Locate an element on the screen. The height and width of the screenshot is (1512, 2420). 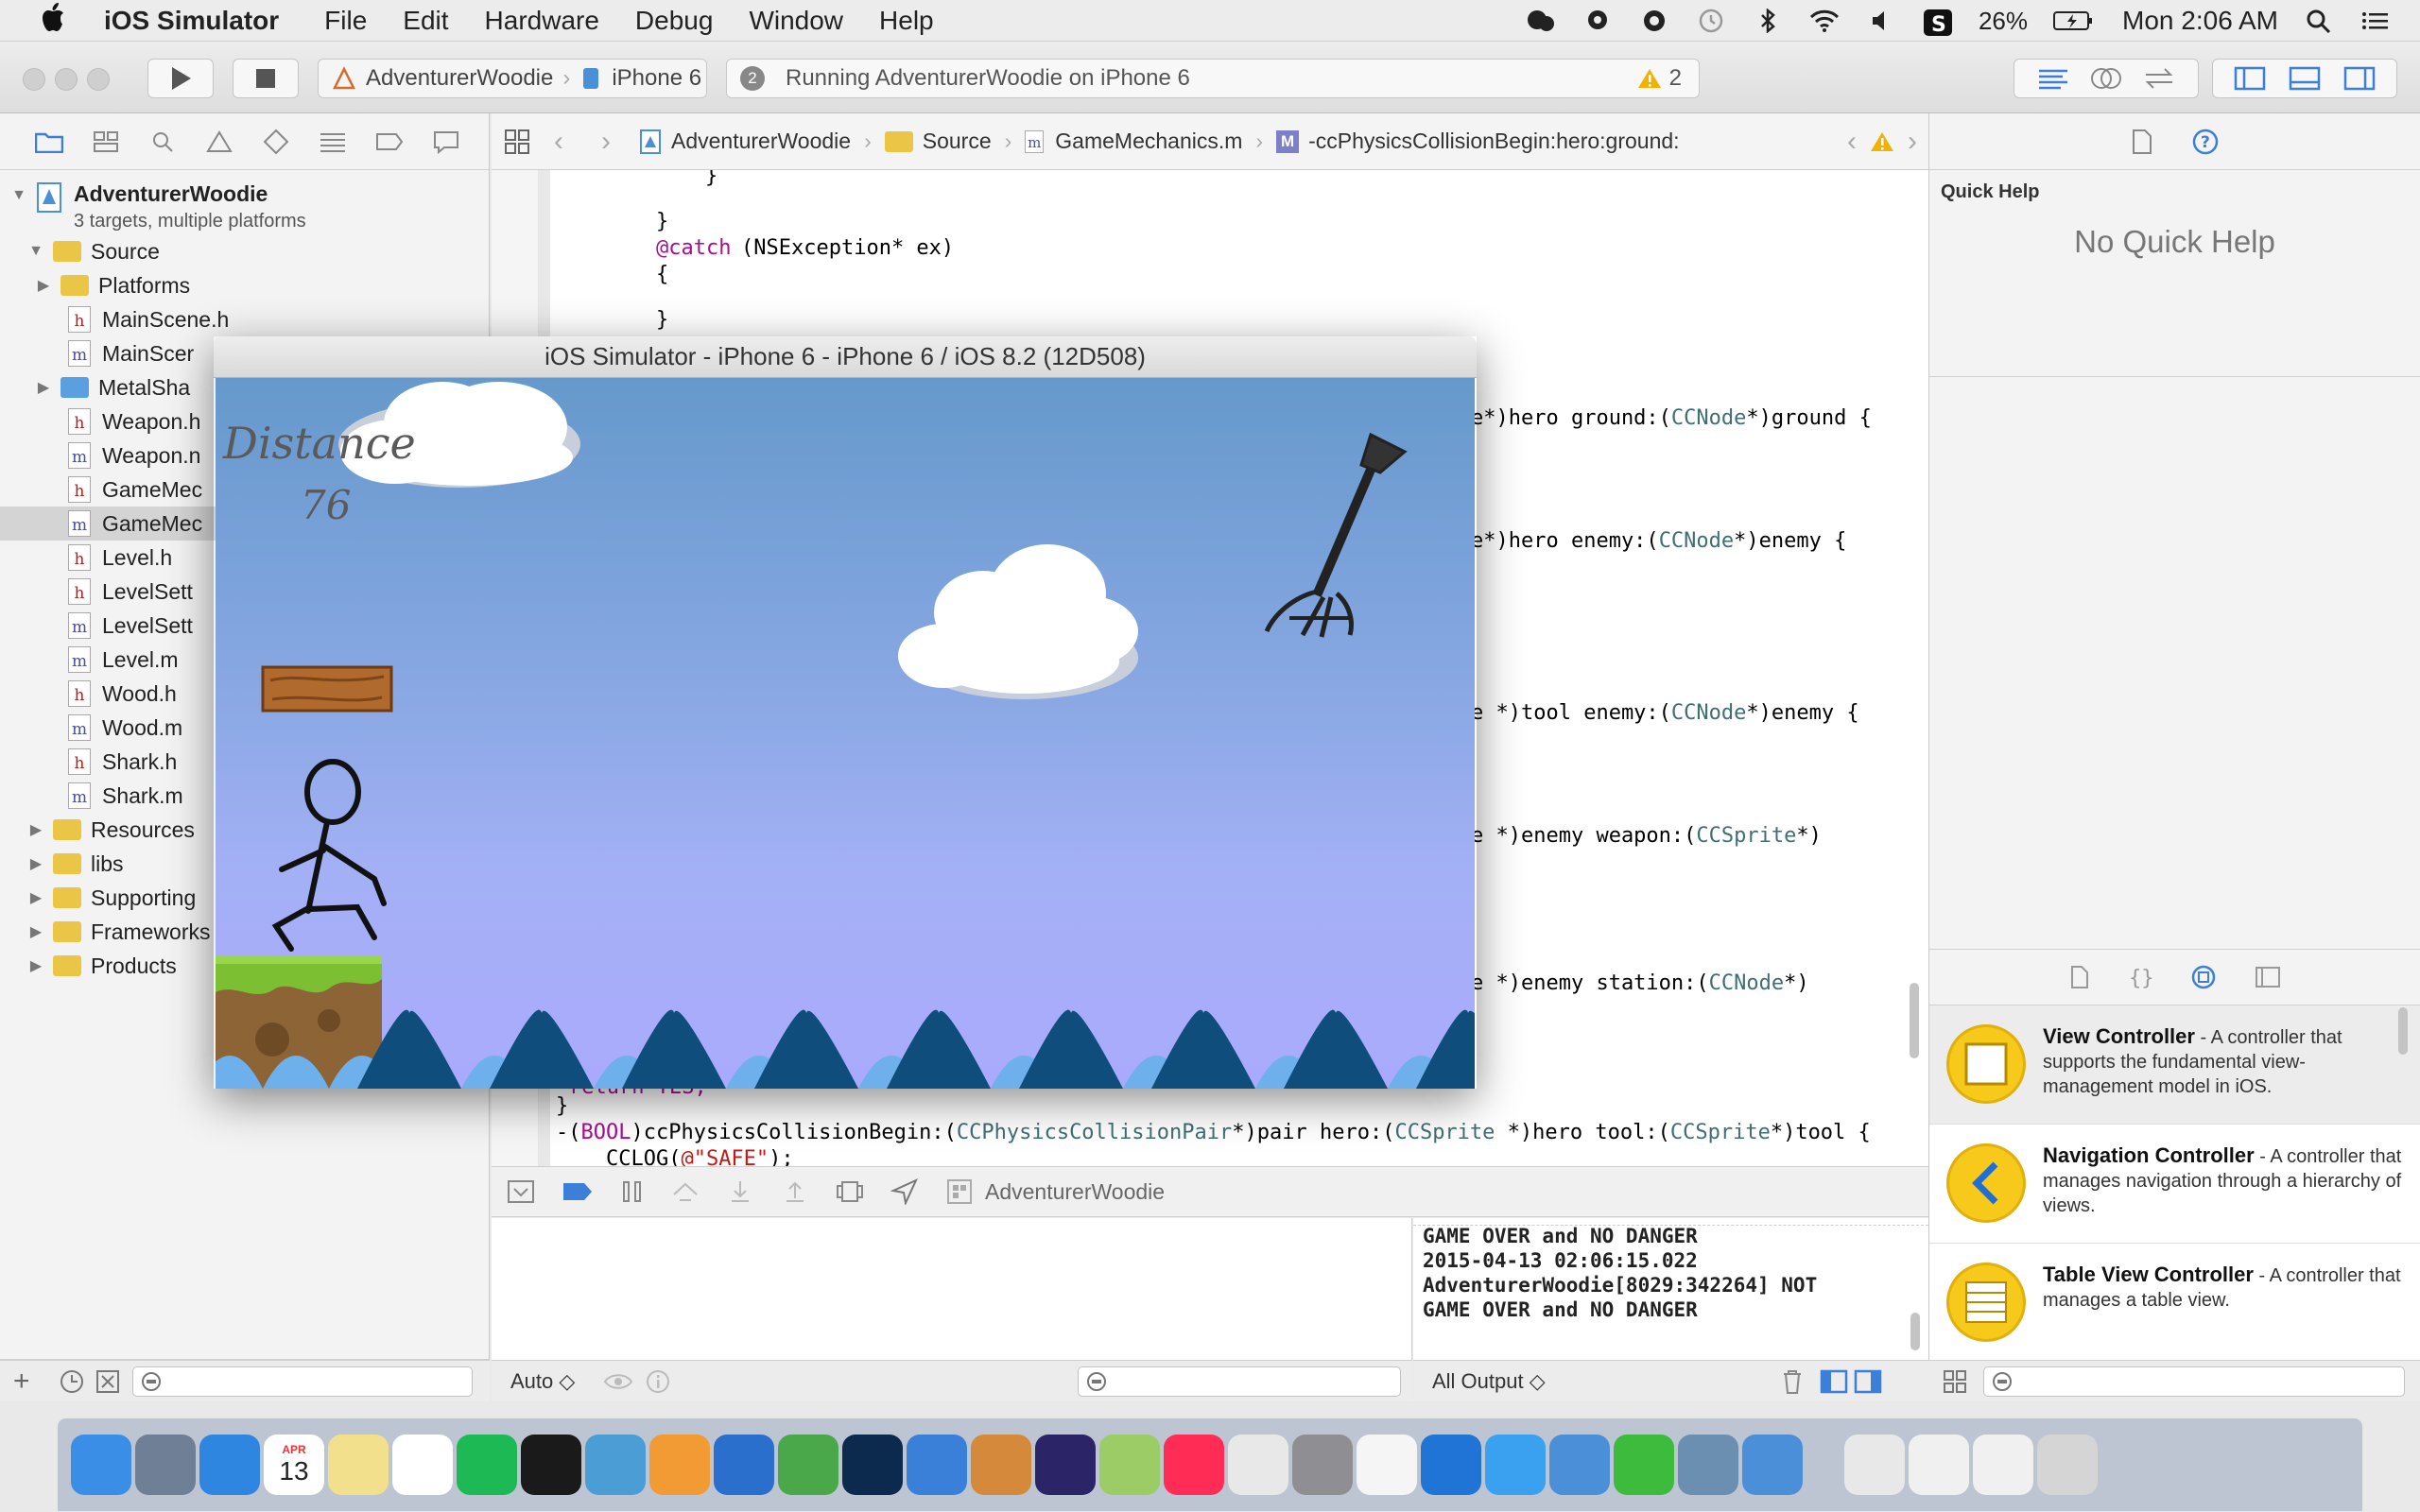
hide-debug-area-icon is located at coordinates (521, 1191).